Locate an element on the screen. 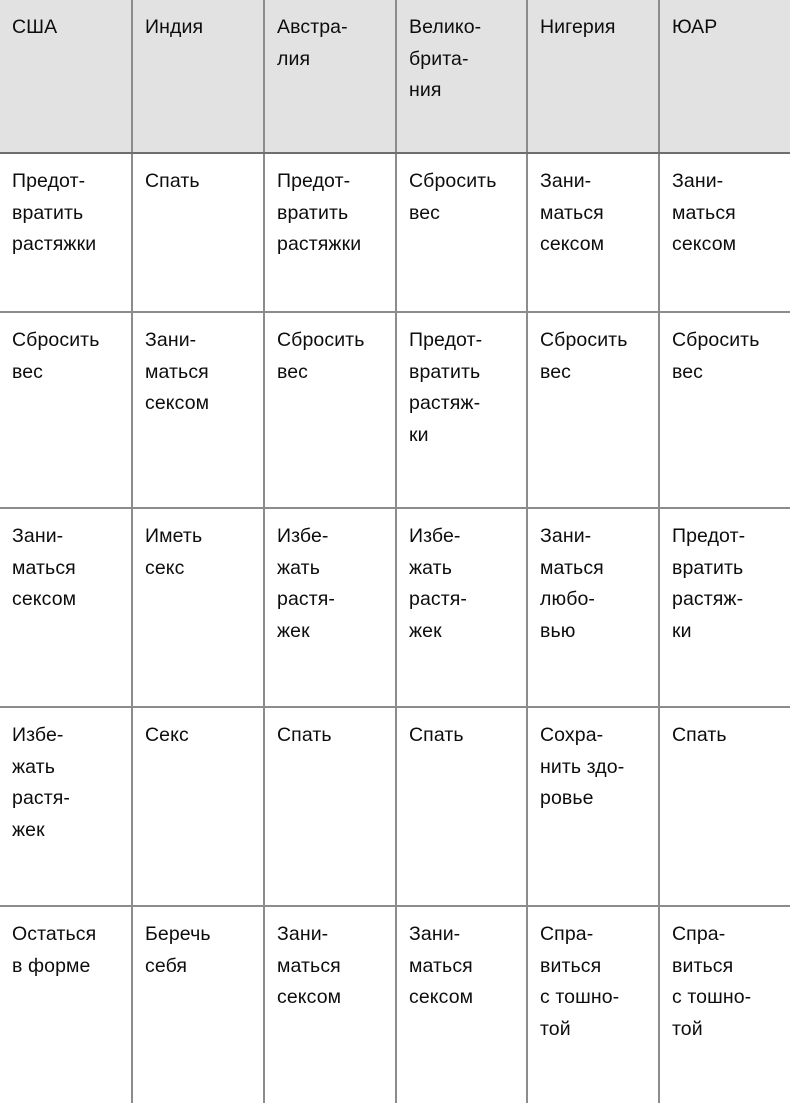  text-line: США is located at coordinates (35, 27).